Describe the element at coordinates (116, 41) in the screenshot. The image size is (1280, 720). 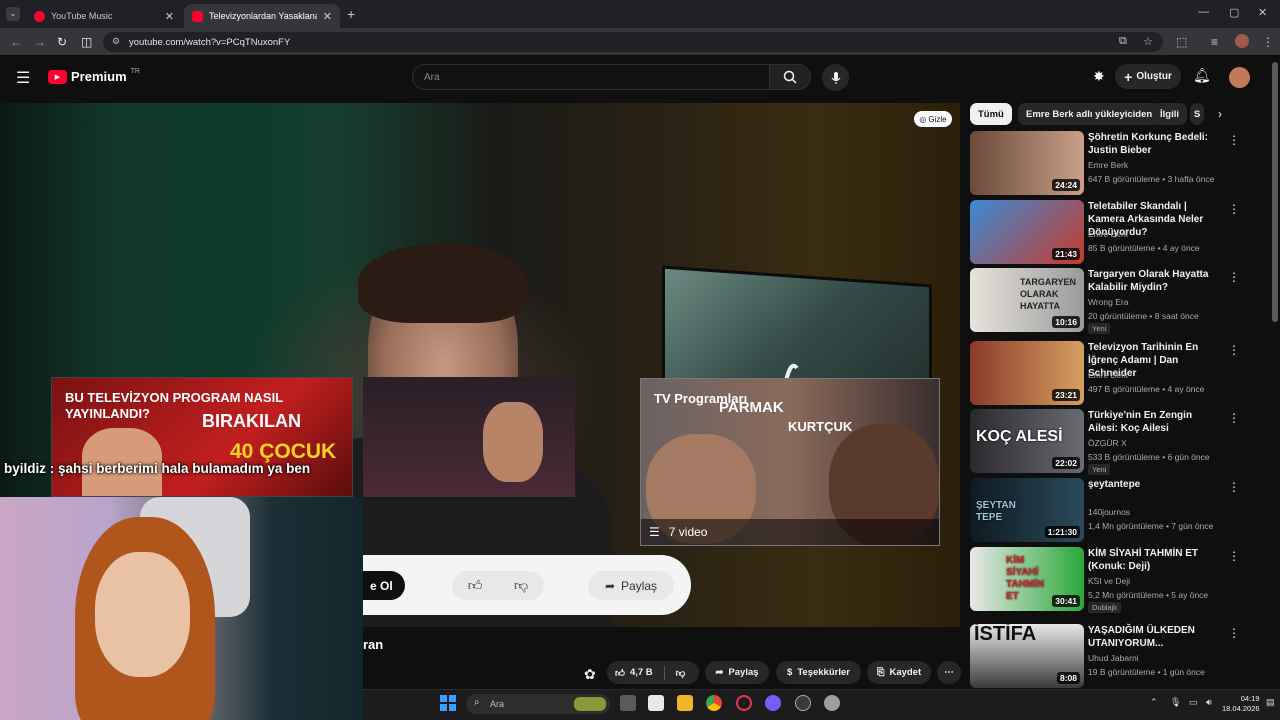
I see `site-info-icon: ⚙` at that location.